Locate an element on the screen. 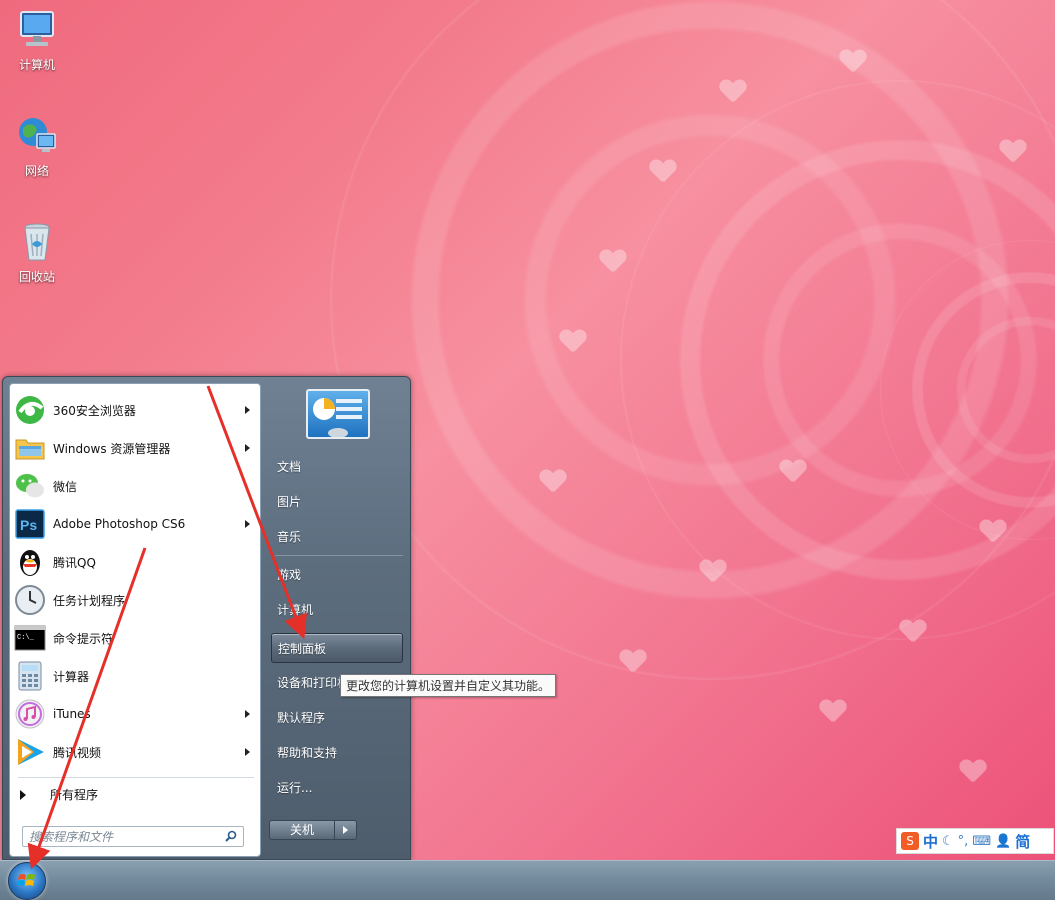 This screenshot has width=1055, height=900. start-item-label: 音乐 is located at coordinates (289, 536).